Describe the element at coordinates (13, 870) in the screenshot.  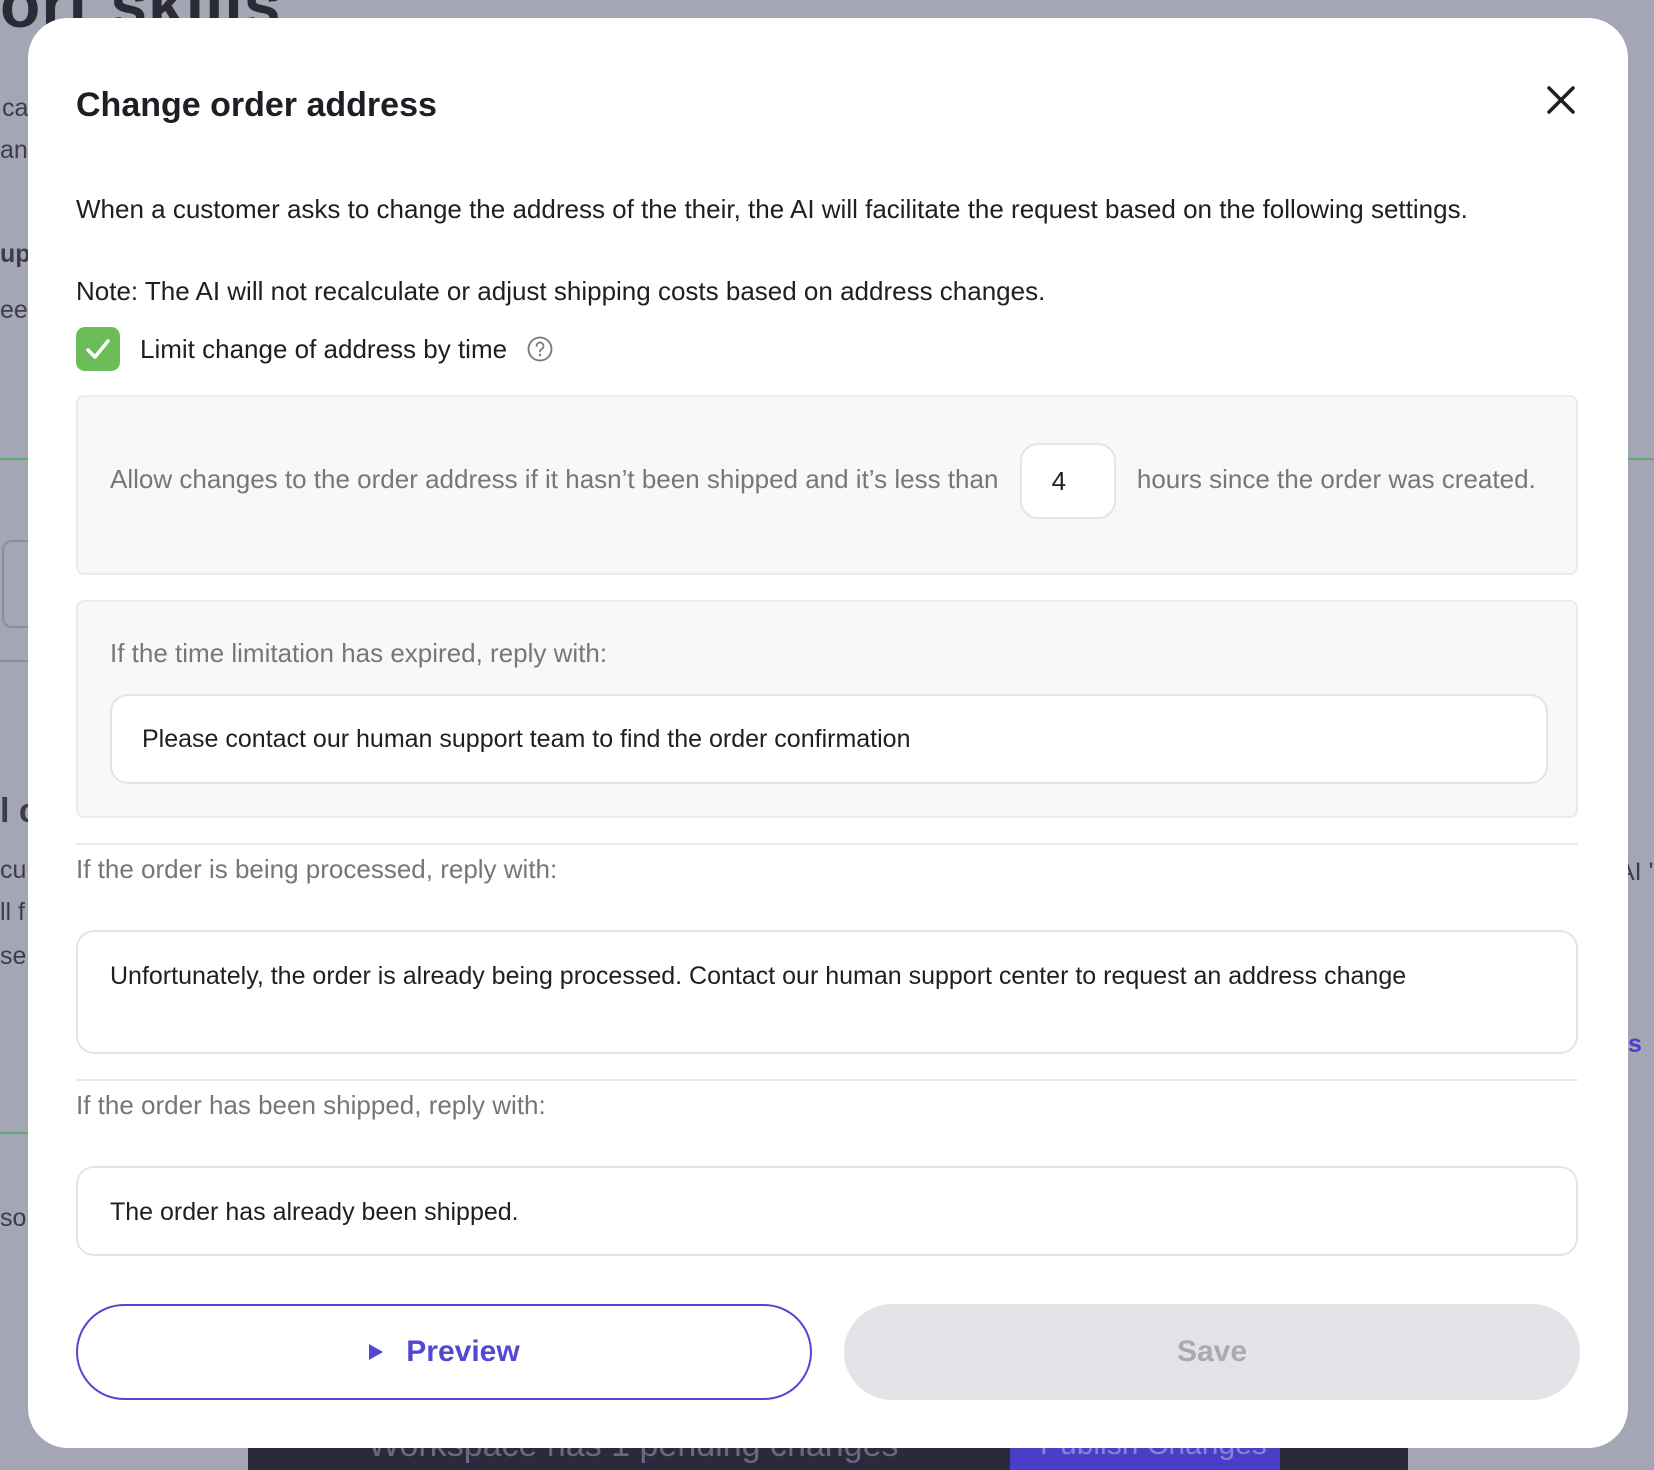
I see `background-text: cu` at that location.